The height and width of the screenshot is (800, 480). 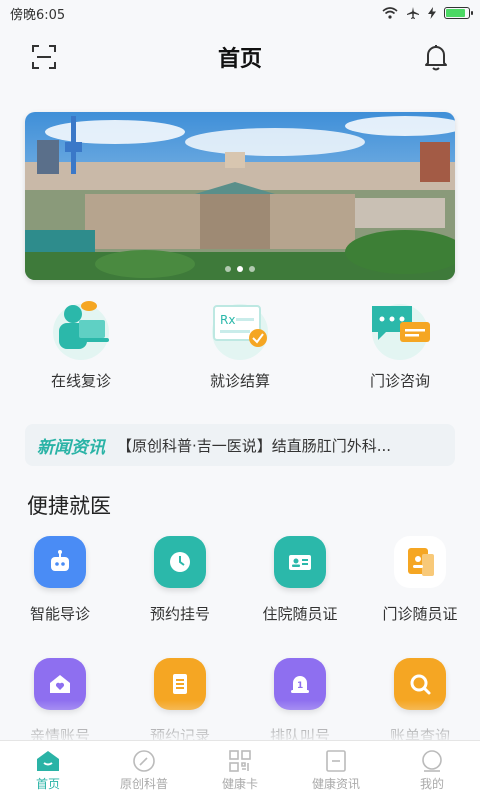 I want to click on charging-icon, so click(x=432, y=13).